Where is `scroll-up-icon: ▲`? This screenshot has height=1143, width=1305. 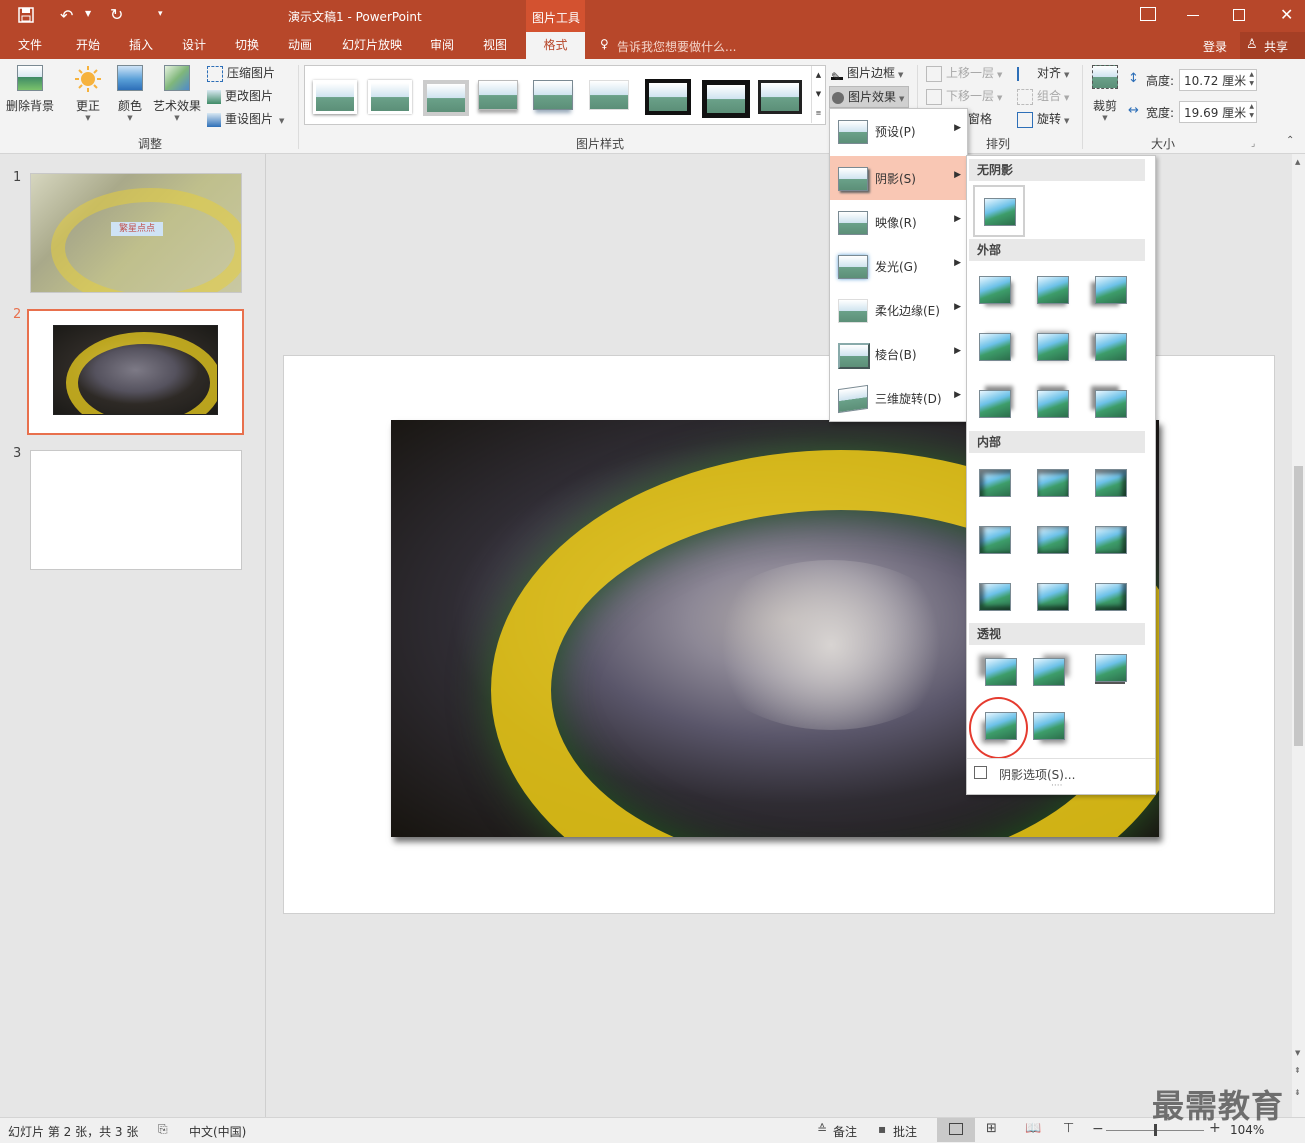
scroll-up-icon: ▲ is located at coordinates (1297, 162).